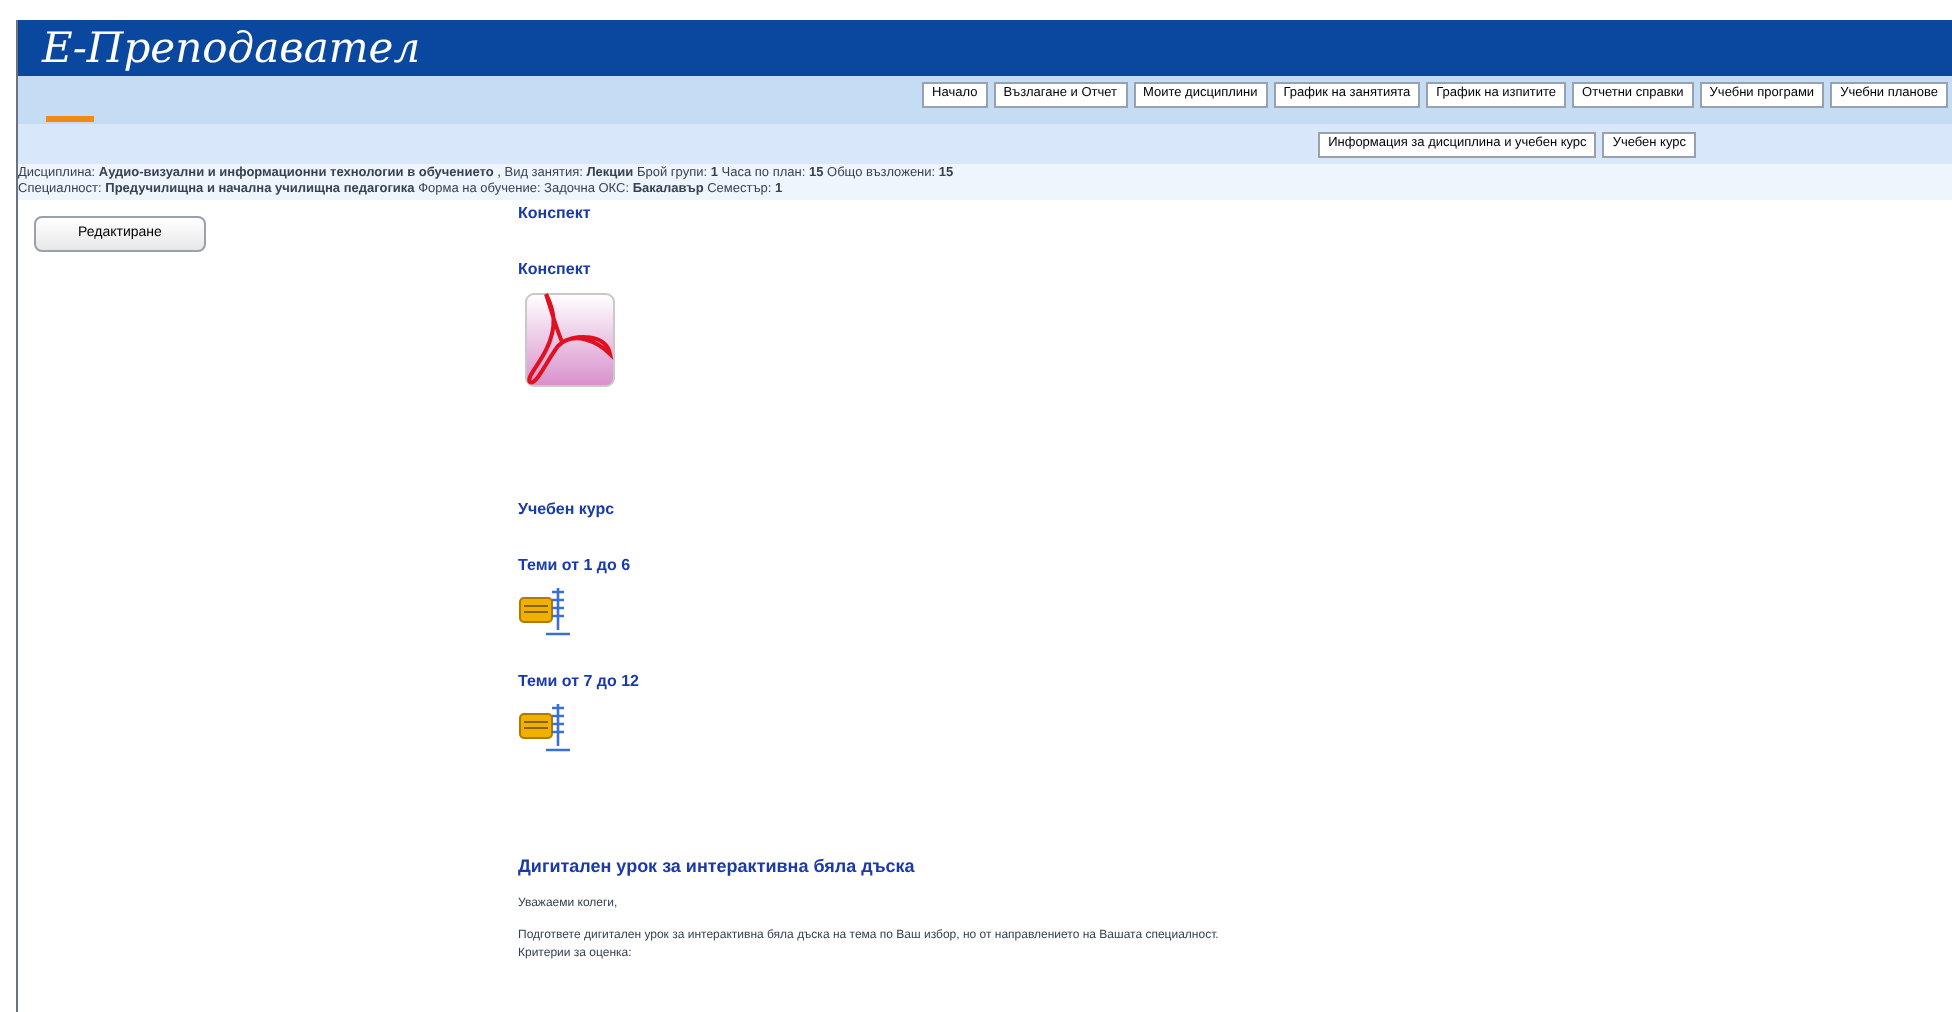  I want to click on section-title: Учебен курс, so click(567, 510).